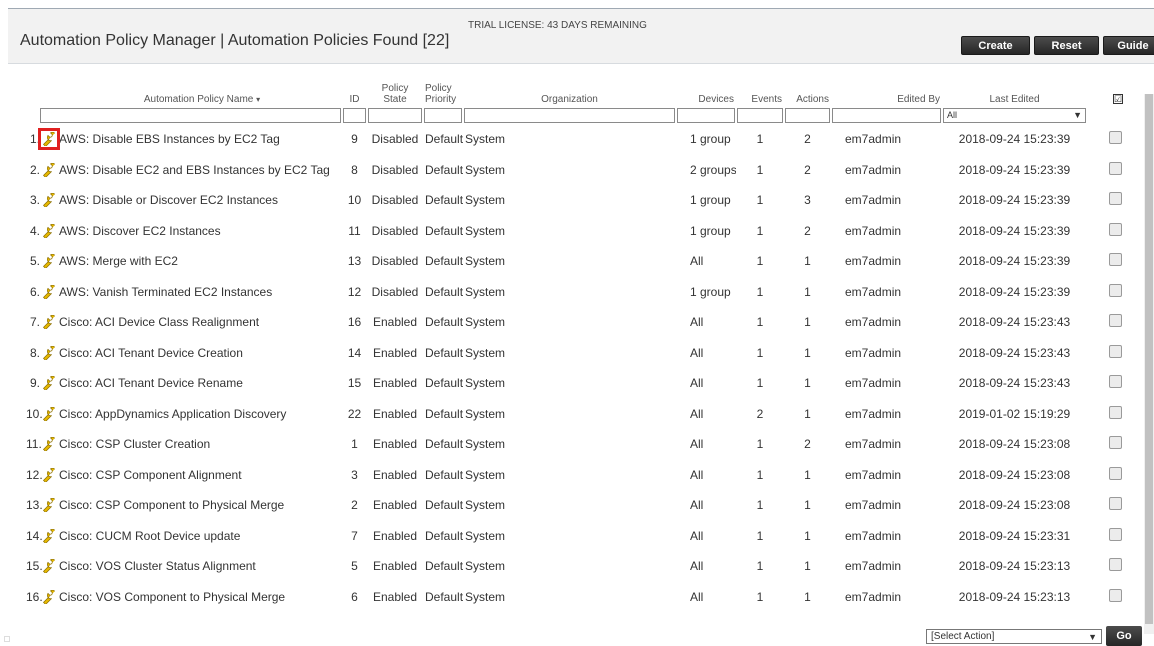 This screenshot has height=646, width=1154. Describe the element at coordinates (1014, 99) in the screenshot. I see `col-header-last-edited: Last Edited` at that location.